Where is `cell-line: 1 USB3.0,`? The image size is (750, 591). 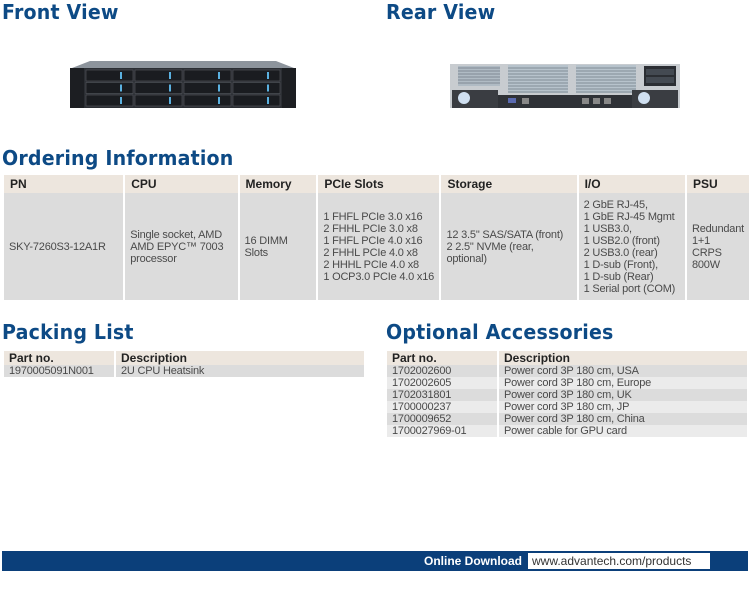
cell-line: 1 USB3.0, is located at coordinates (608, 228).